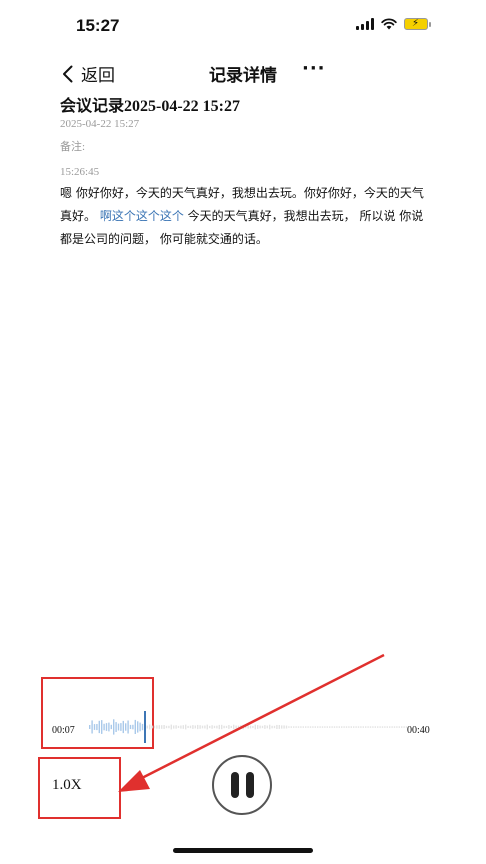  What do you see at coordinates (242, 785) in the screenshot?
I see `pause-button` at bounding box center [242, 785].